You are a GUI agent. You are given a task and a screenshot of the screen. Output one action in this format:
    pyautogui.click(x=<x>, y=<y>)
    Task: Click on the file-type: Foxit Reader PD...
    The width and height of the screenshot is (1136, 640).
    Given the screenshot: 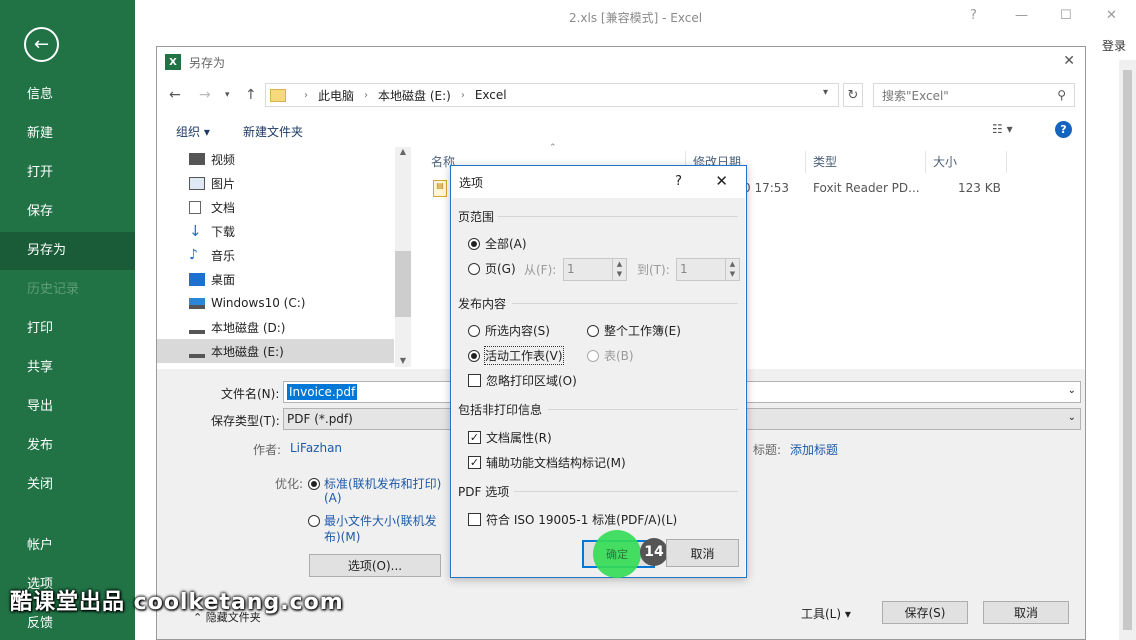 What is the action you would take?
    pyautogui.click(x=866, y=188)
    